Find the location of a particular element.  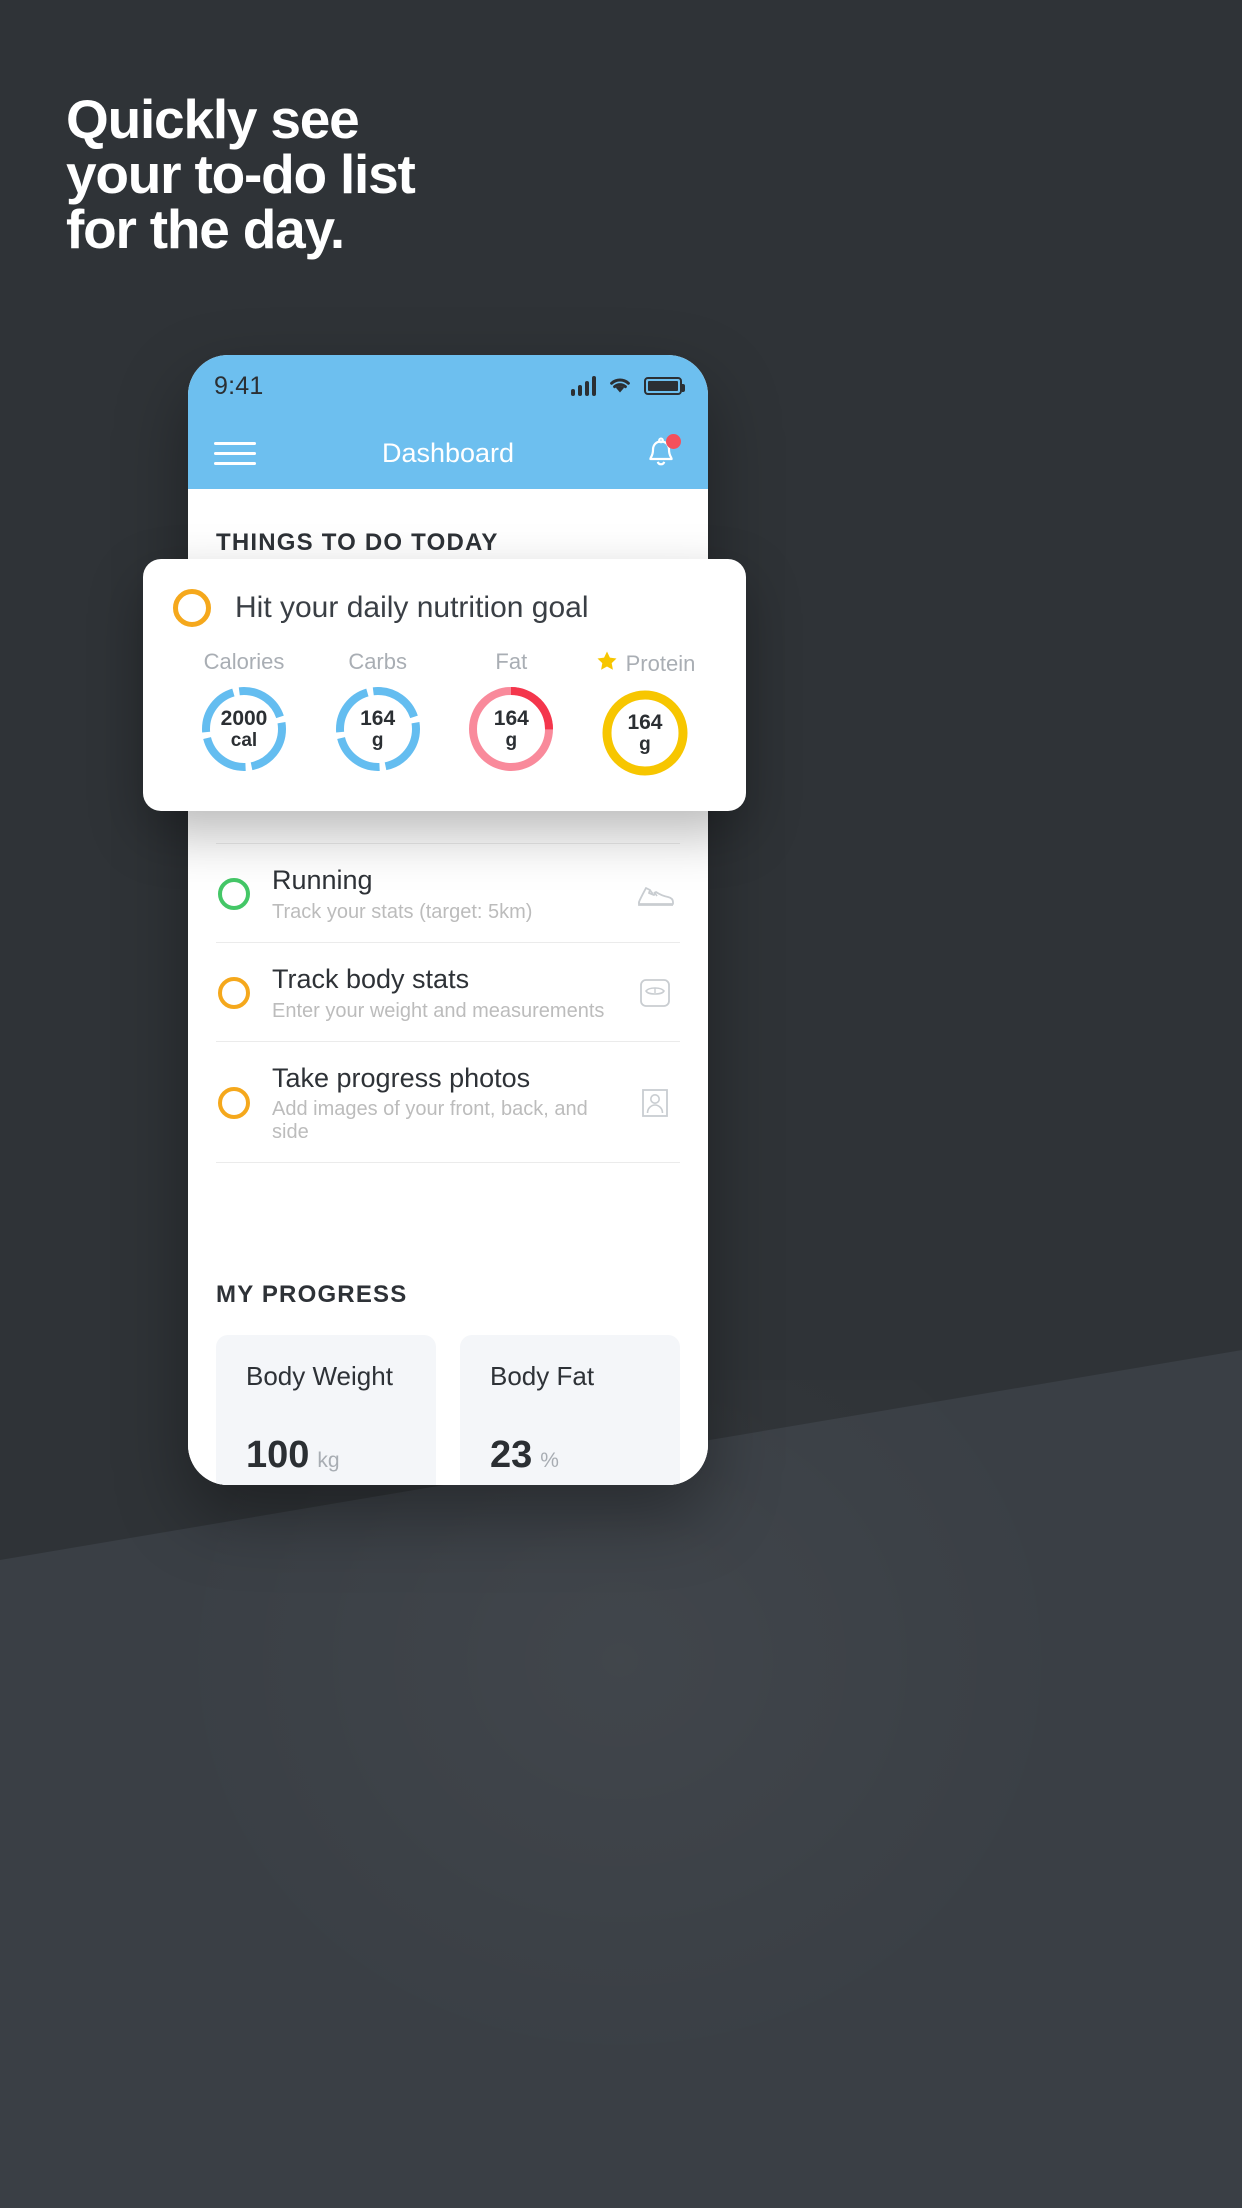

progress-cards: Body Weight 100 kg Body Fat 23% is located at coordinates (448, 1410).